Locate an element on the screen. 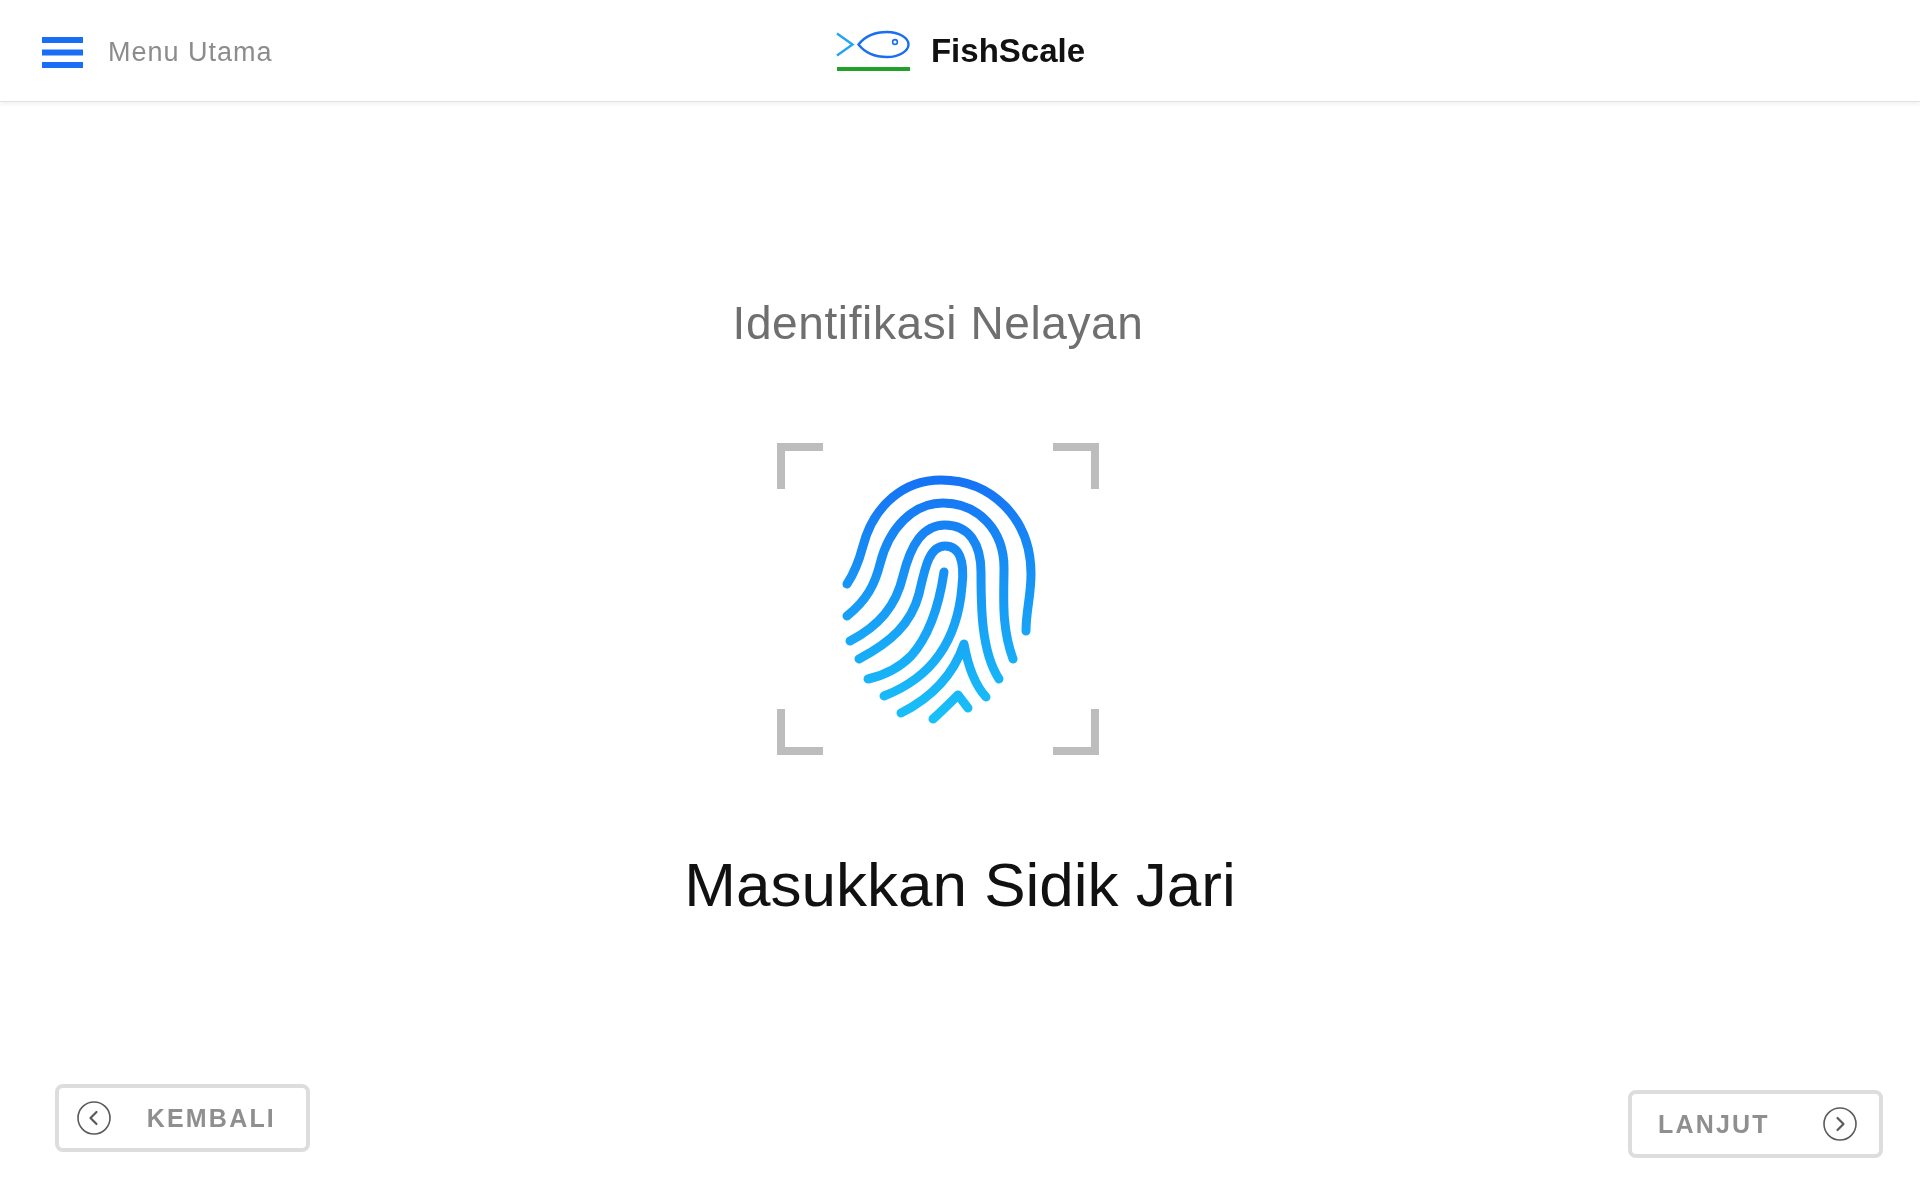 The width and height of the screenshot is (1920, 1200). app-name: FishScale is located at coordinates (1008, 50).